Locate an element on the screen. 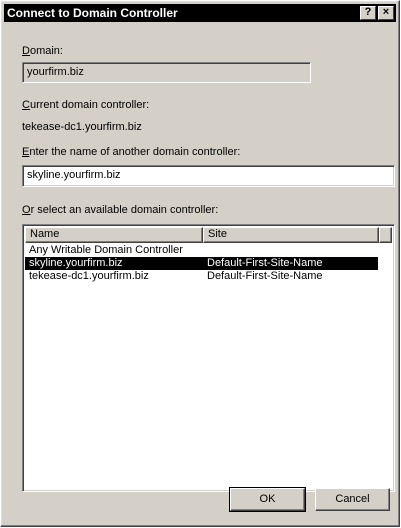  dc-name-cell: Any Writable Domain Controller is located at coordinates (106, 250).